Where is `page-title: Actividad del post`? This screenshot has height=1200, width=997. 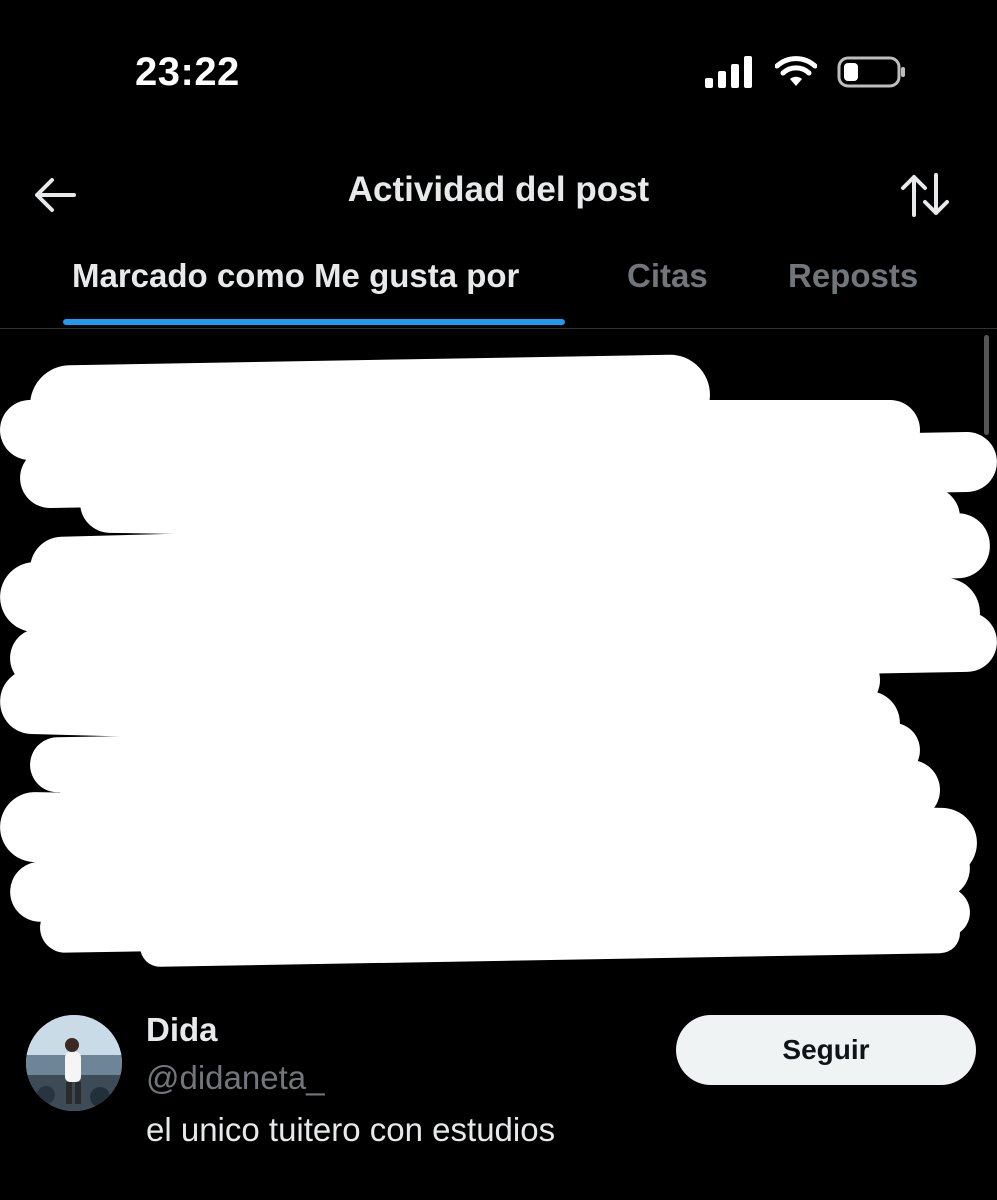 page-title: Actividad del post is located at coordinates (498, 189).